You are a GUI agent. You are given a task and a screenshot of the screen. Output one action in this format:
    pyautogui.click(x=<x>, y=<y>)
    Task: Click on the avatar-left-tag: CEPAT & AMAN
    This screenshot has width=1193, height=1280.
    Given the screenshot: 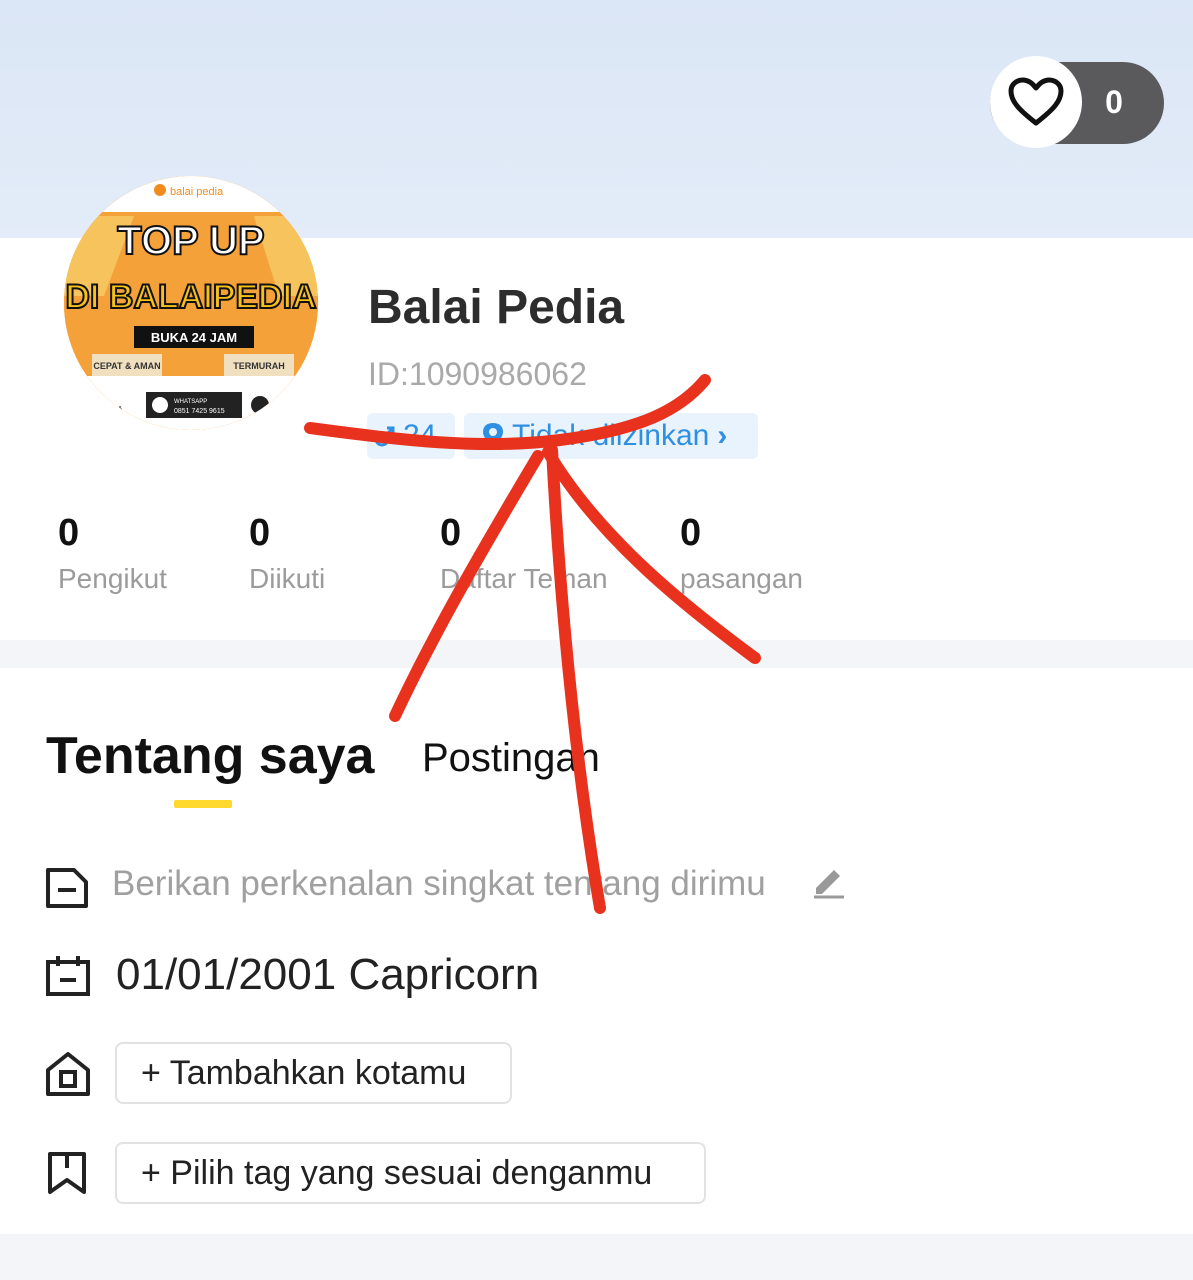 What is the action you would take?
    pyautogui.click(x=126, y=366)
    